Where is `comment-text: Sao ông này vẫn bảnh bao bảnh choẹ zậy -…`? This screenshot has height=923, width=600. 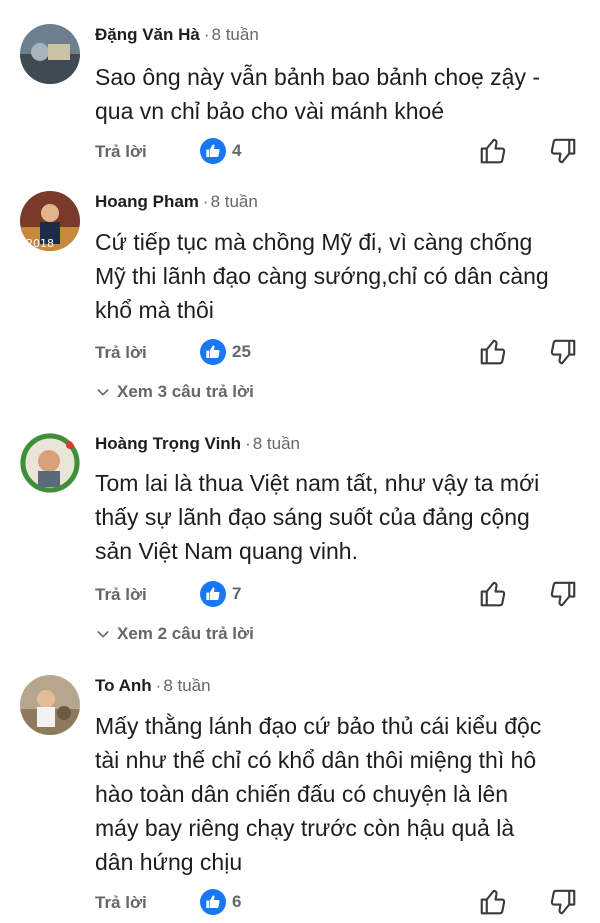
comment-text: Sao ông này vẫn bảnh bao bảnh choẹ zậy -… is located at coordinates (318, 94).